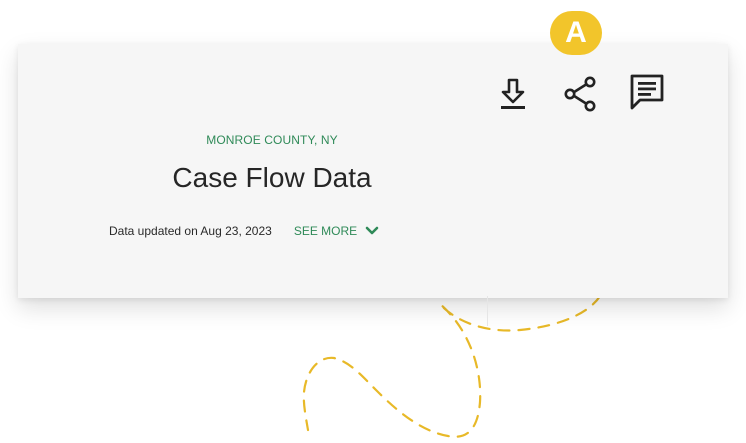  I want to click on comment-button, so click(647, 92).